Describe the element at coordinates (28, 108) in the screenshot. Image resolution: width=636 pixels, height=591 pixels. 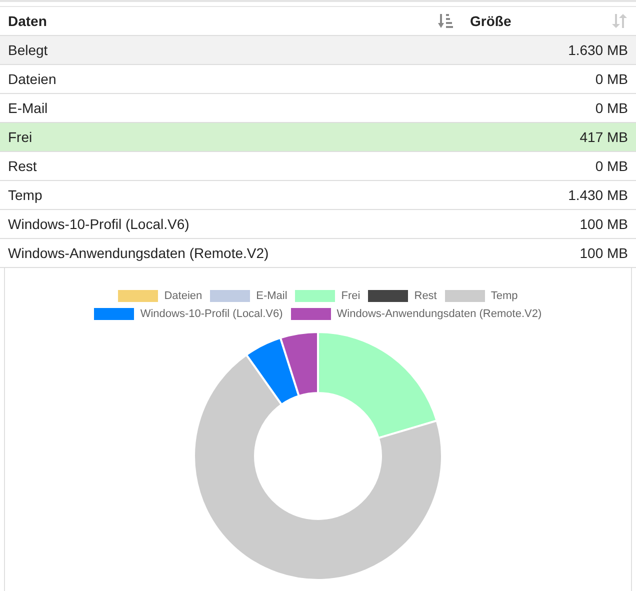
I see `table-cell: E-Mail` at that location.